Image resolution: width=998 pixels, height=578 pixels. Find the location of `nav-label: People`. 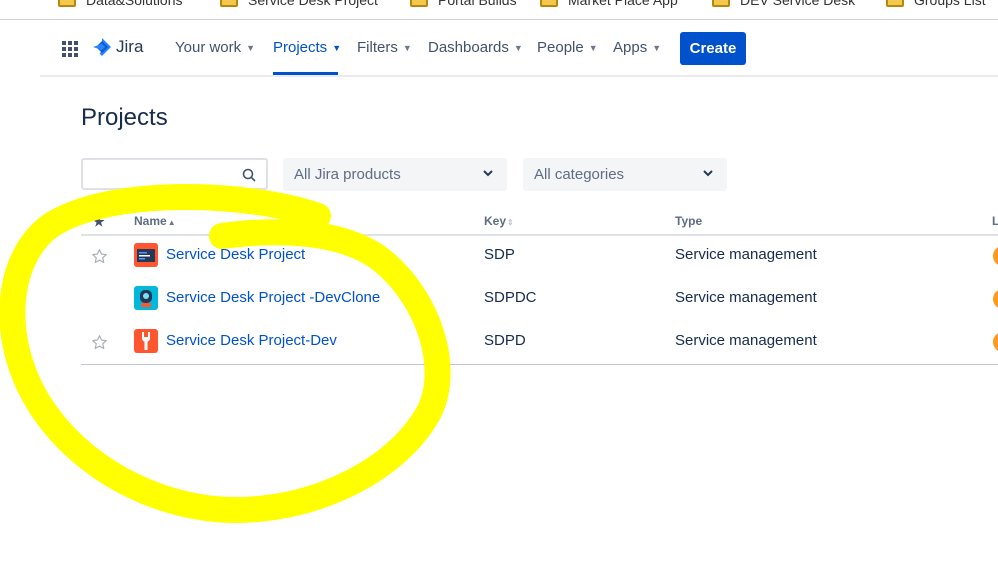

nav-label: People is located at coordinates (560, 47).